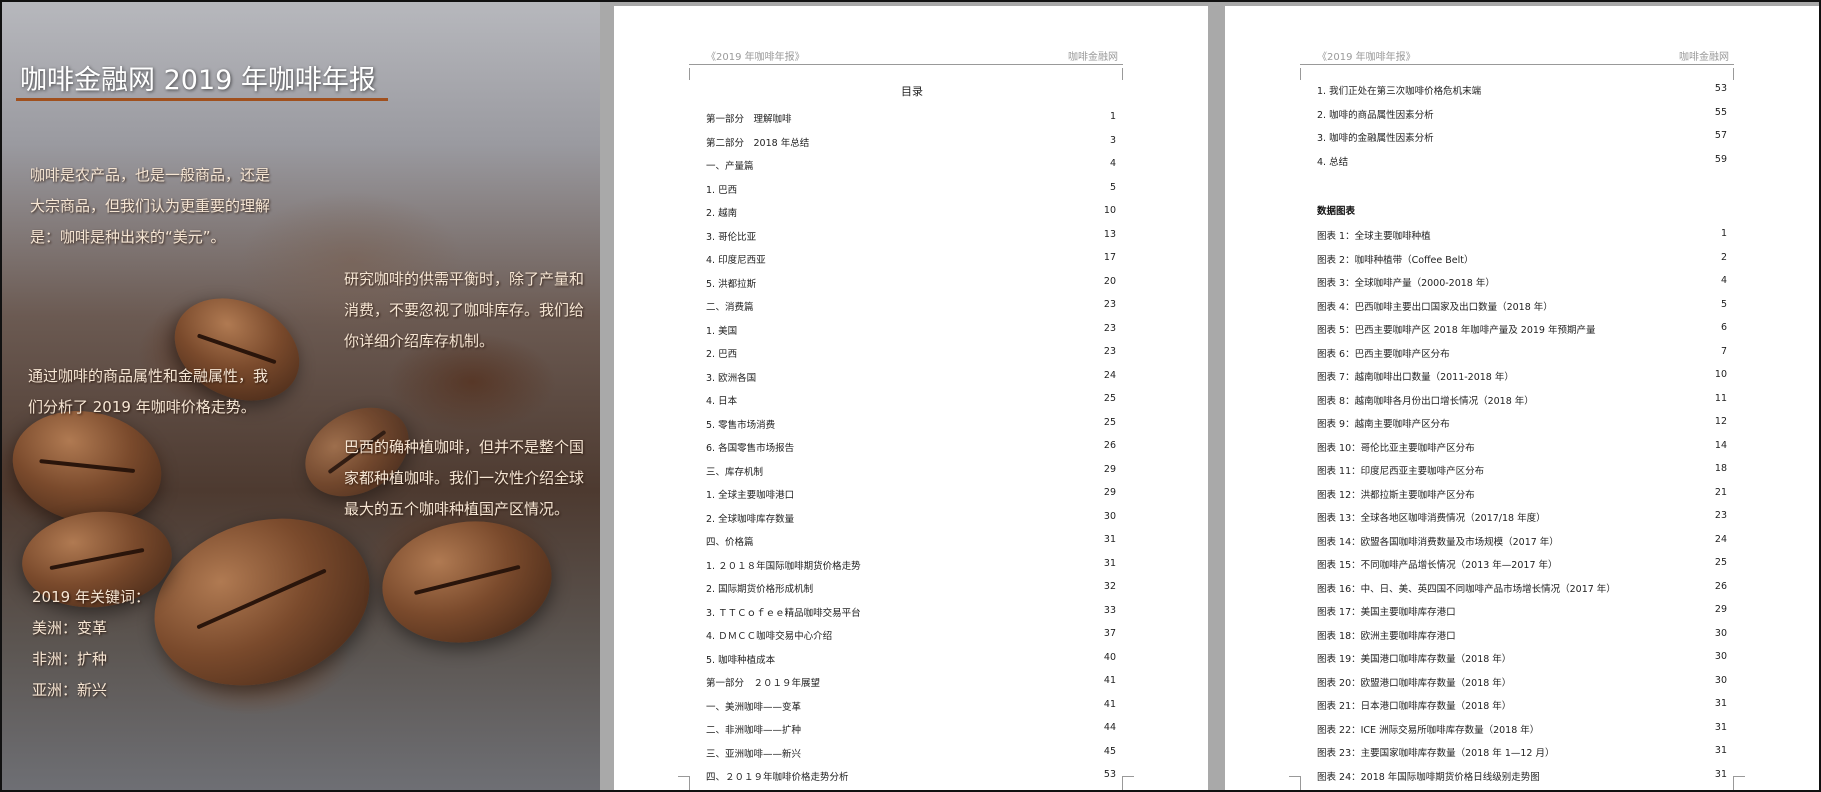 The image size is (1821, 792). I want to click on keywords-block: 2019 年关键词： 美洲：变革 非洲：扩种 亚洲：新兴, so click(91, 644).